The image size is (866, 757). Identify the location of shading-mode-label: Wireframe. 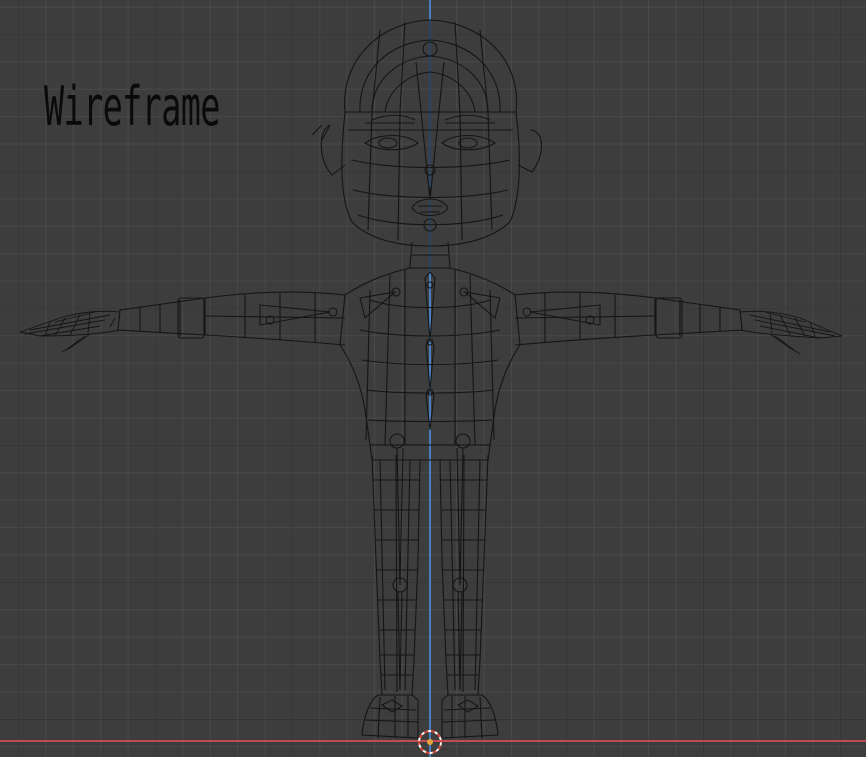
(132, 106).